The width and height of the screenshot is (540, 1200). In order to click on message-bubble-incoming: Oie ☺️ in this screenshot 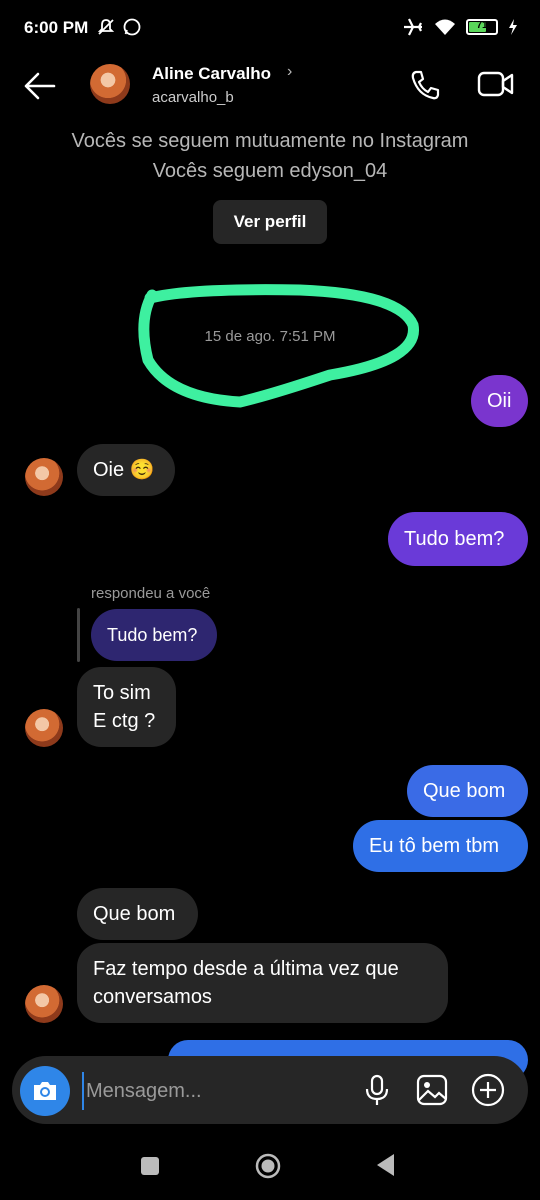, I will do `click(126, 470)`.